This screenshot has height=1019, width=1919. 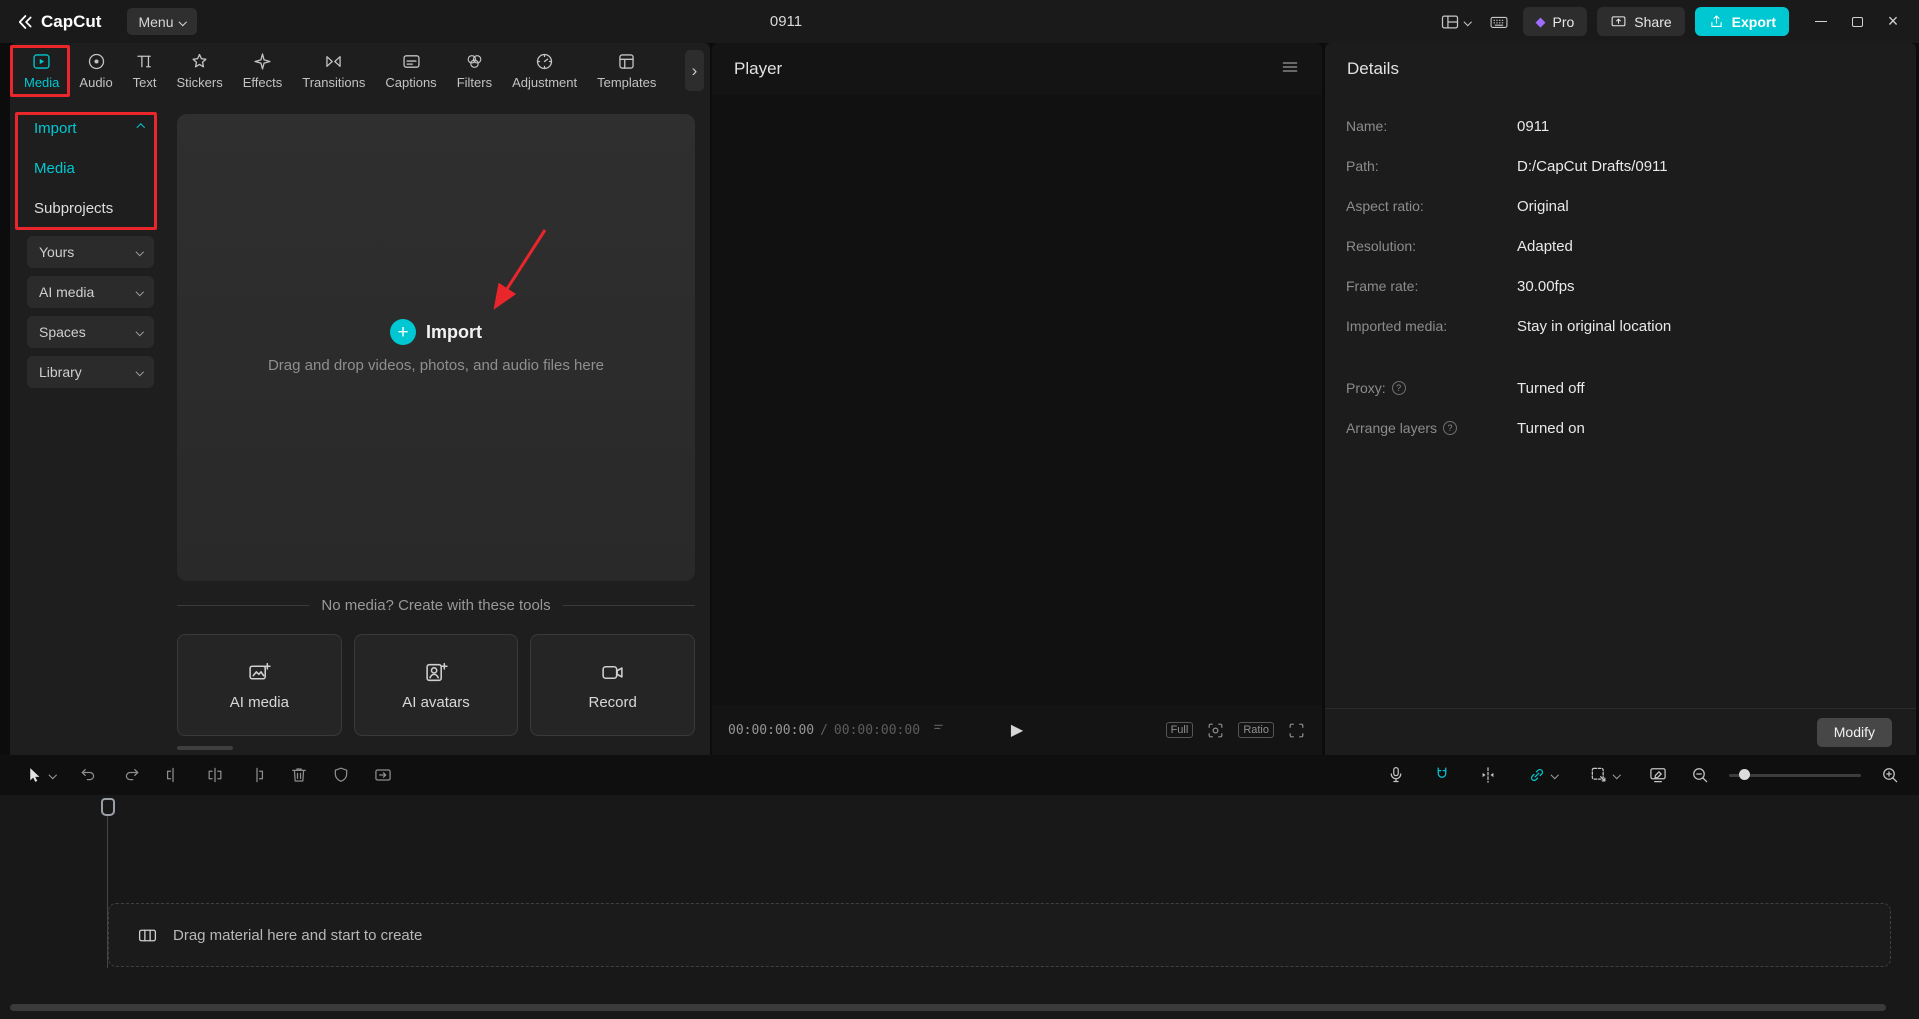 I want to click on sidebar-group-yours: Yours, so click(x=90, y=252).